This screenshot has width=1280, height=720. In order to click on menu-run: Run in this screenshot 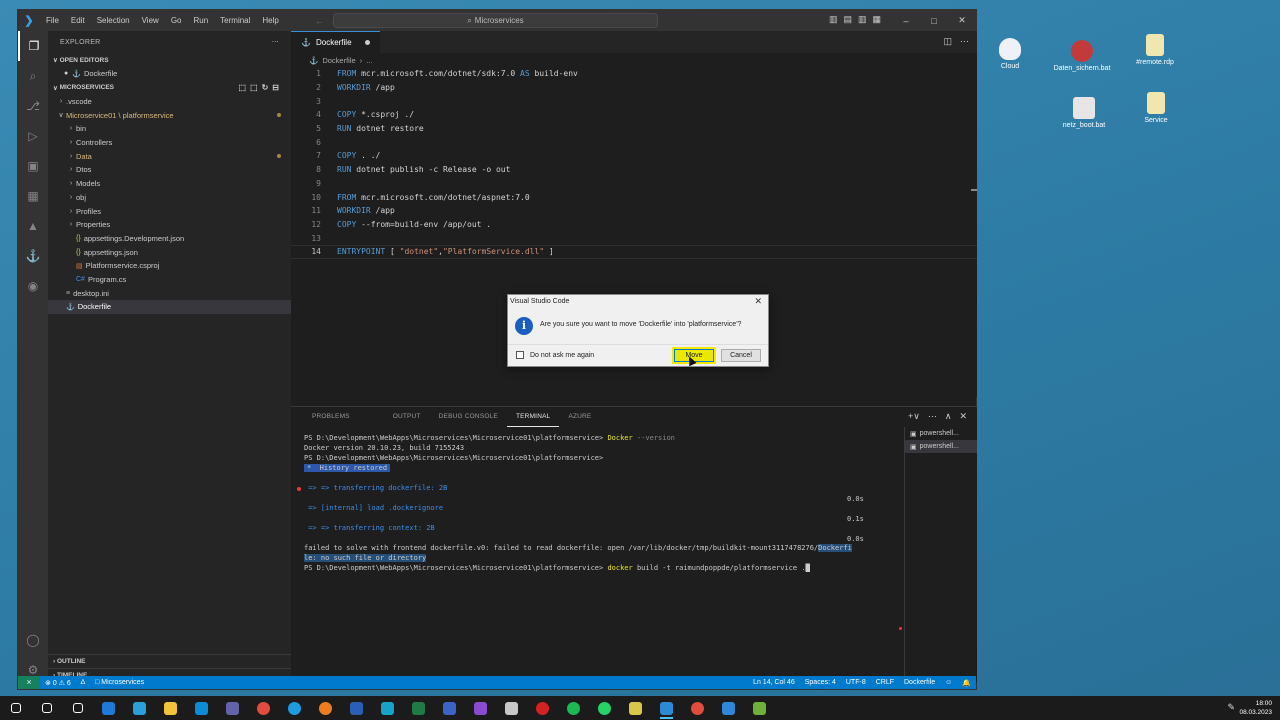, I will do `click(200, 20)`.